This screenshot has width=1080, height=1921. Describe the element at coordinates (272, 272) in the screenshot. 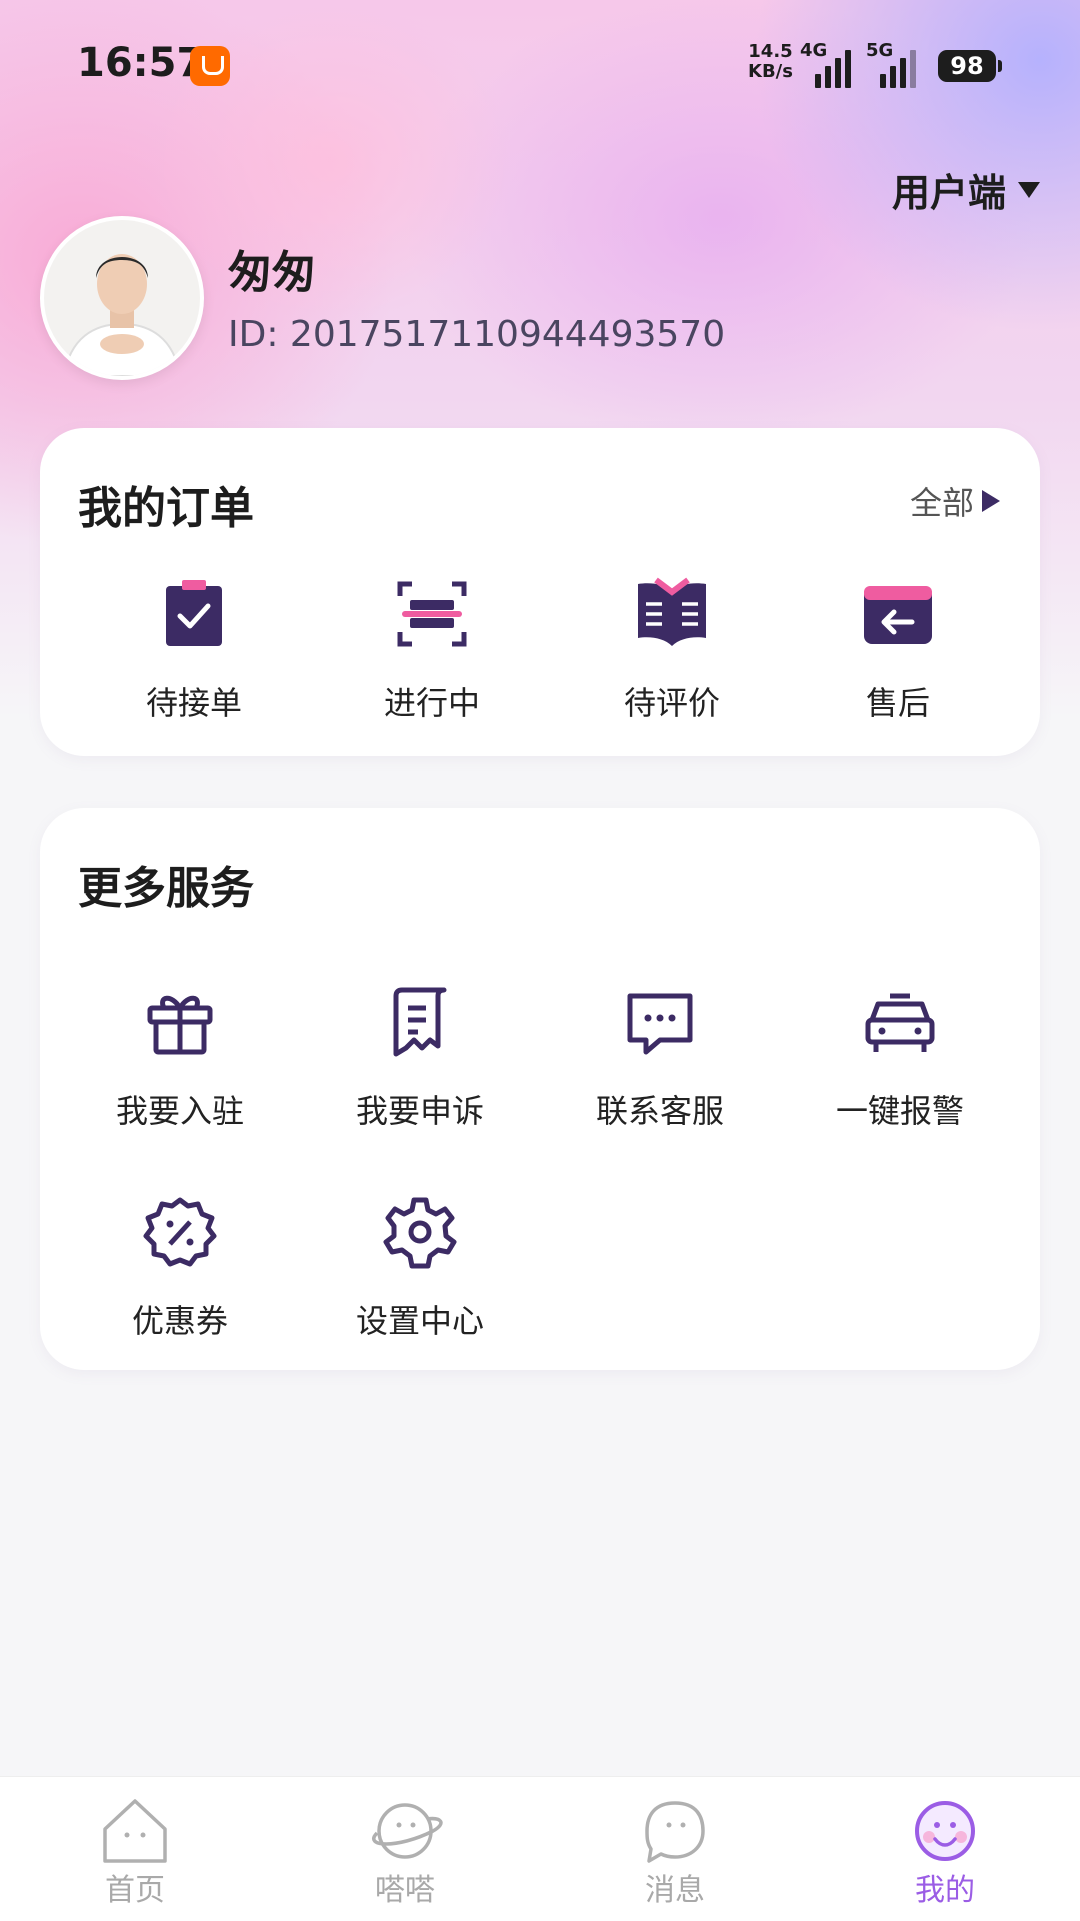

I see `user-name: 匆匆` at that location.